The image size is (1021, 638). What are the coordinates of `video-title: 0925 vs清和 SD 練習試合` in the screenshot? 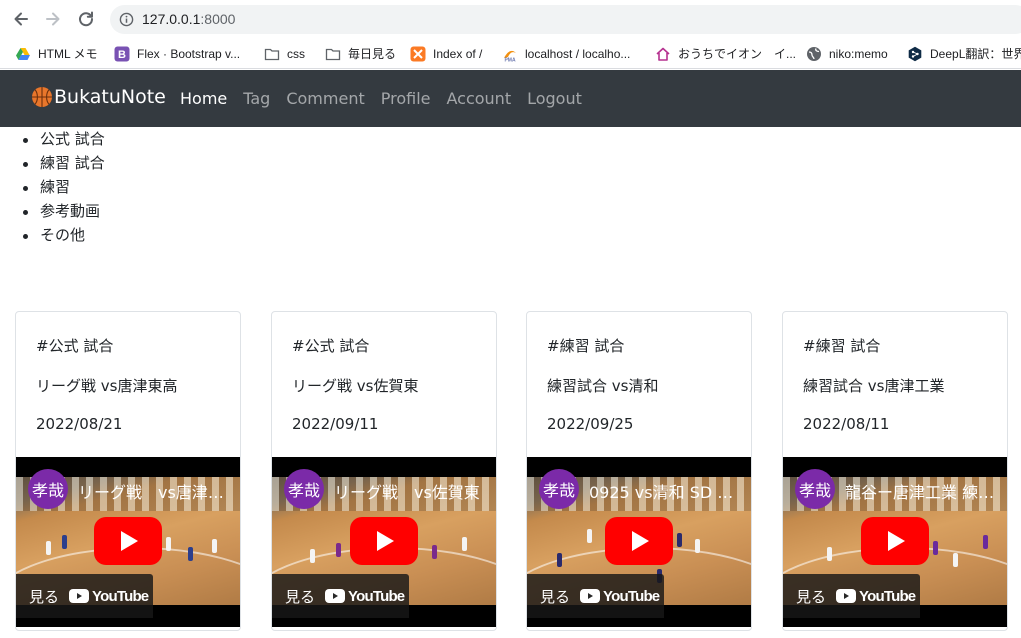 It's located at (669, 491).